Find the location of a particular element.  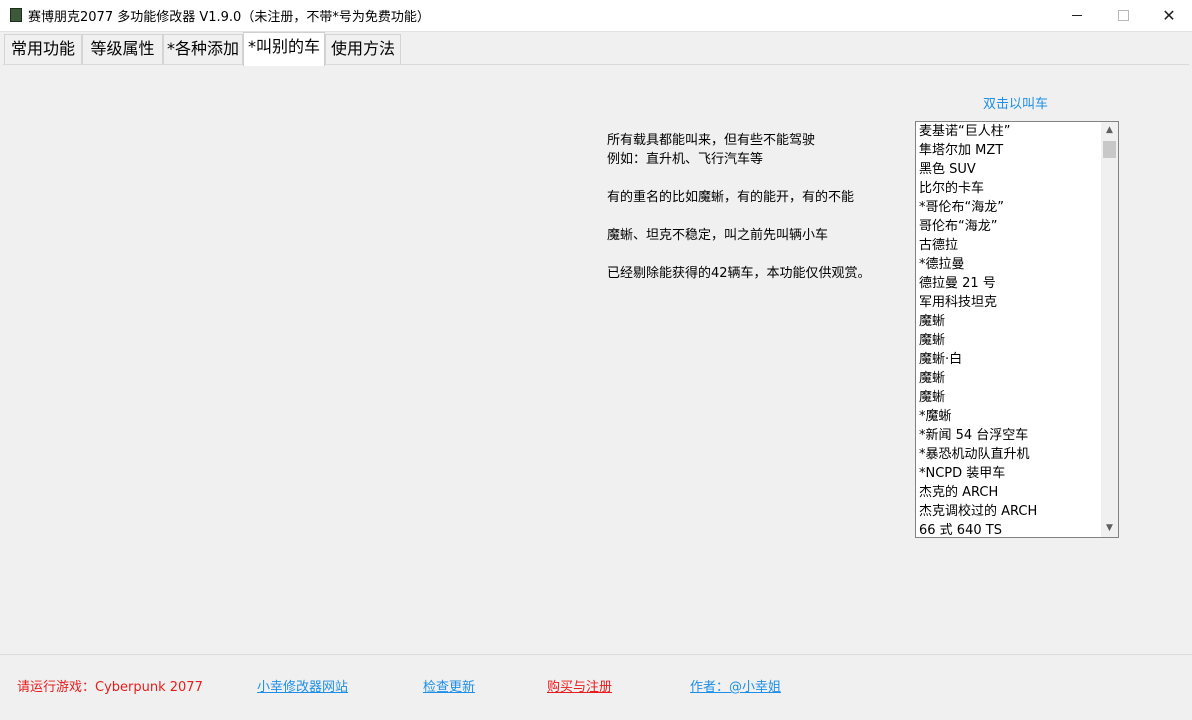

info-line-3: 有的重名的比如魔蜥，有的能开，有的不能 is located at coordinates (731, 197).